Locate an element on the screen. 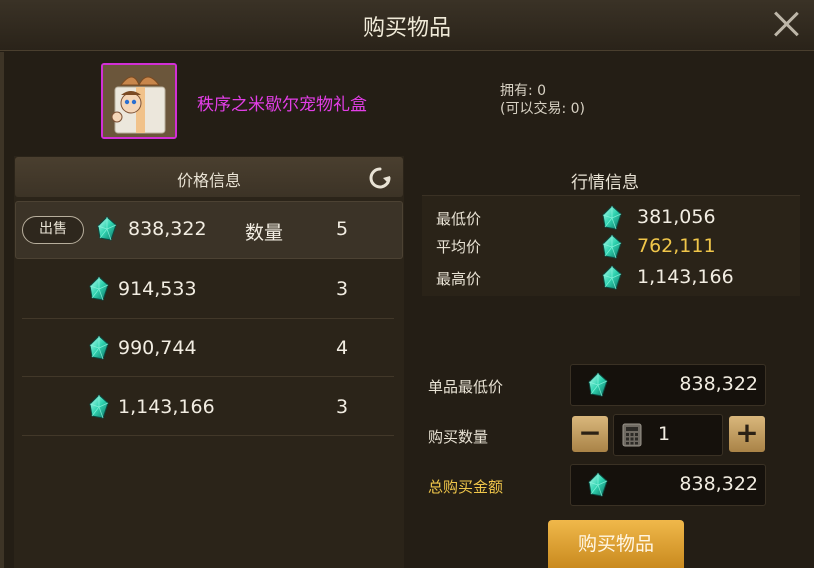  buy-button: 购买物品 is located at coordinates (616, 544).